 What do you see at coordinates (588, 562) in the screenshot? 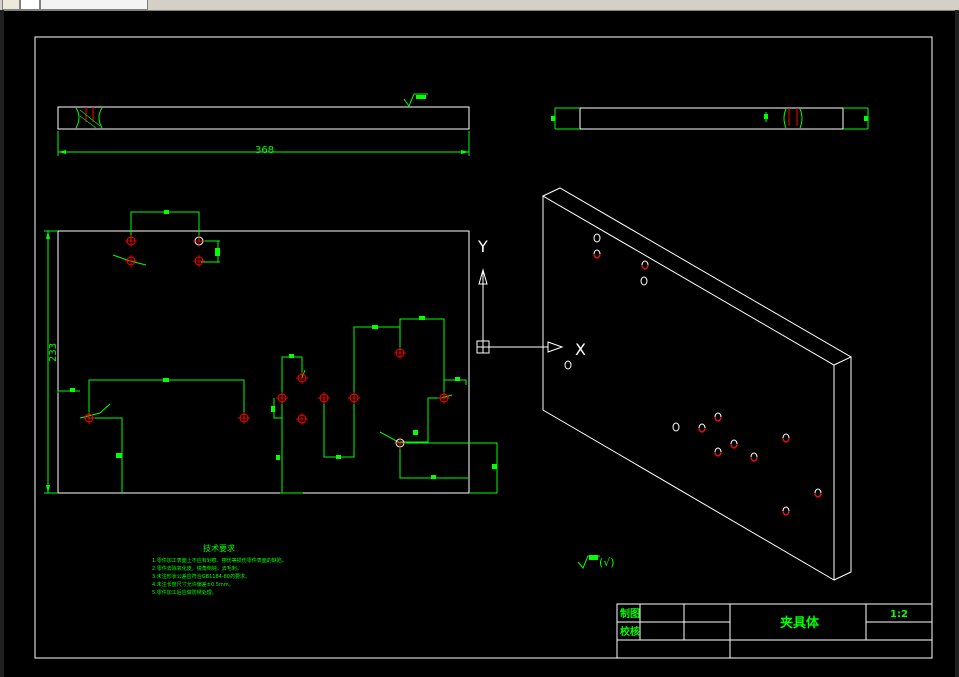
I see `surface-finish-symbol` at bounding box center [588, 562].